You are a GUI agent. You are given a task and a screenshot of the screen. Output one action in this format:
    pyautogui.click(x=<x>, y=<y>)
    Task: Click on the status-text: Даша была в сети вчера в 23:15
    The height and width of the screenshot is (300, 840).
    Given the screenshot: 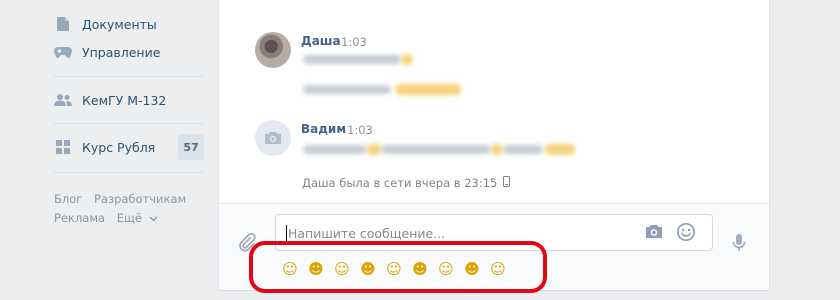 What is the action you would take?
    pyautogui.click(x=400, y=183)
    